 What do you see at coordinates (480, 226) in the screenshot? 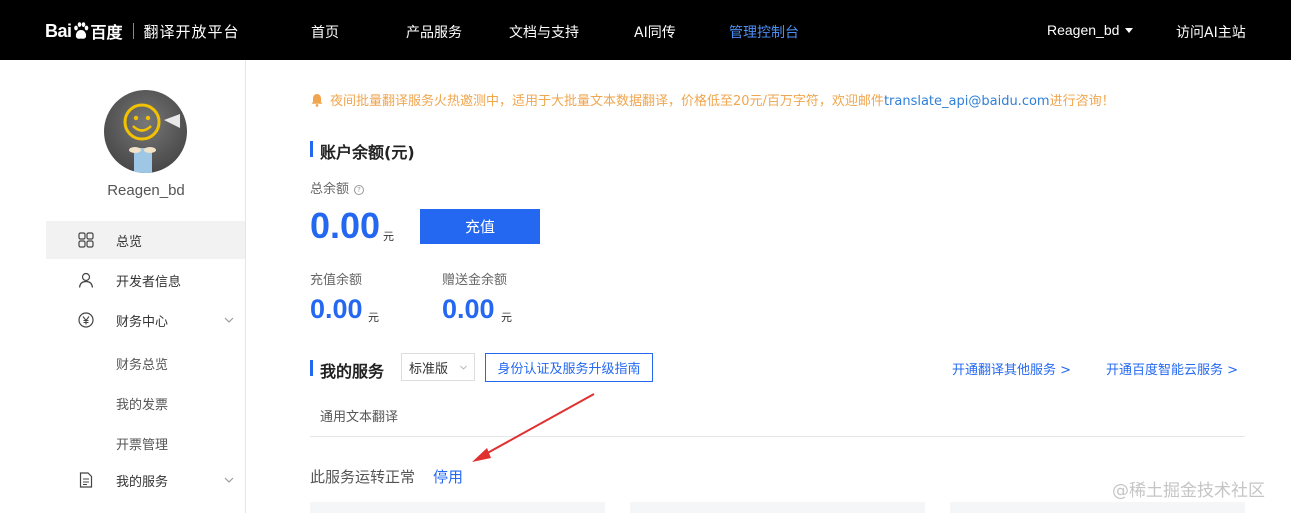
I see `recharge-button: 充值` at bounding box center [480, 226].